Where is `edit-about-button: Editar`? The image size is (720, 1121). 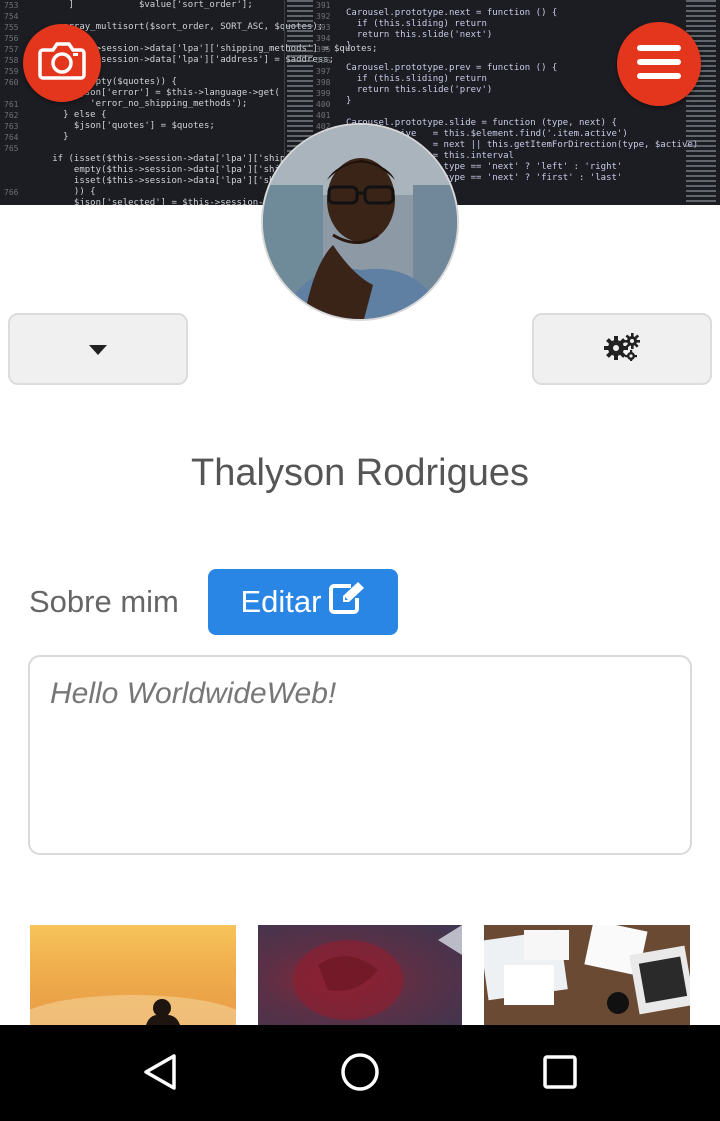 edit-about-button: Editar is located at coordinates (303, 602).